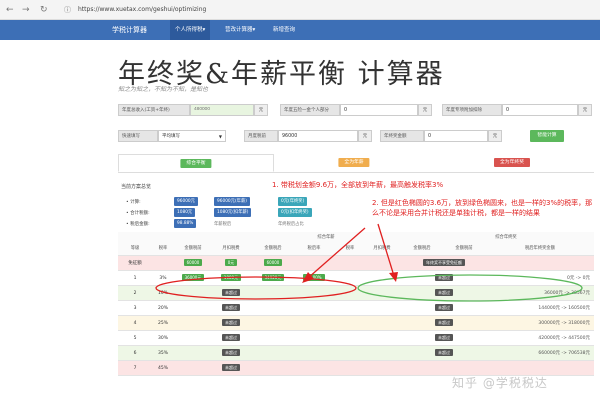 Image resolution: width=600 pixels, height=400 pixels. I want to click on top-navbar: 学税计算器 个人所得税▾ 营改计算器▾ 新增查询, so click(300, 30).